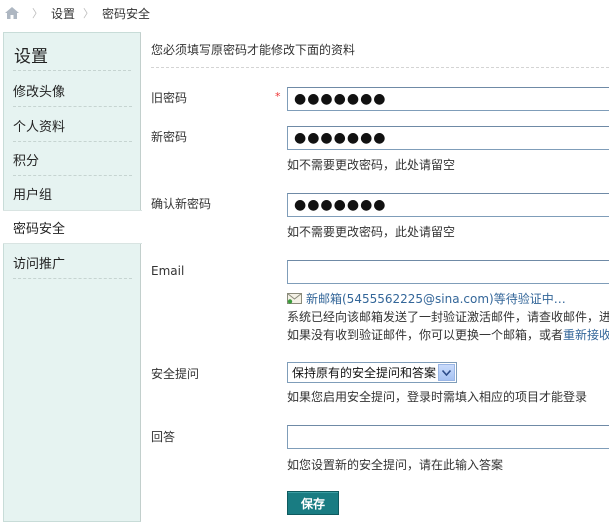  Describe the element at coordinates (63, 13) in the screenshot. I see `breadcrumb-settings: 设置` at that location.